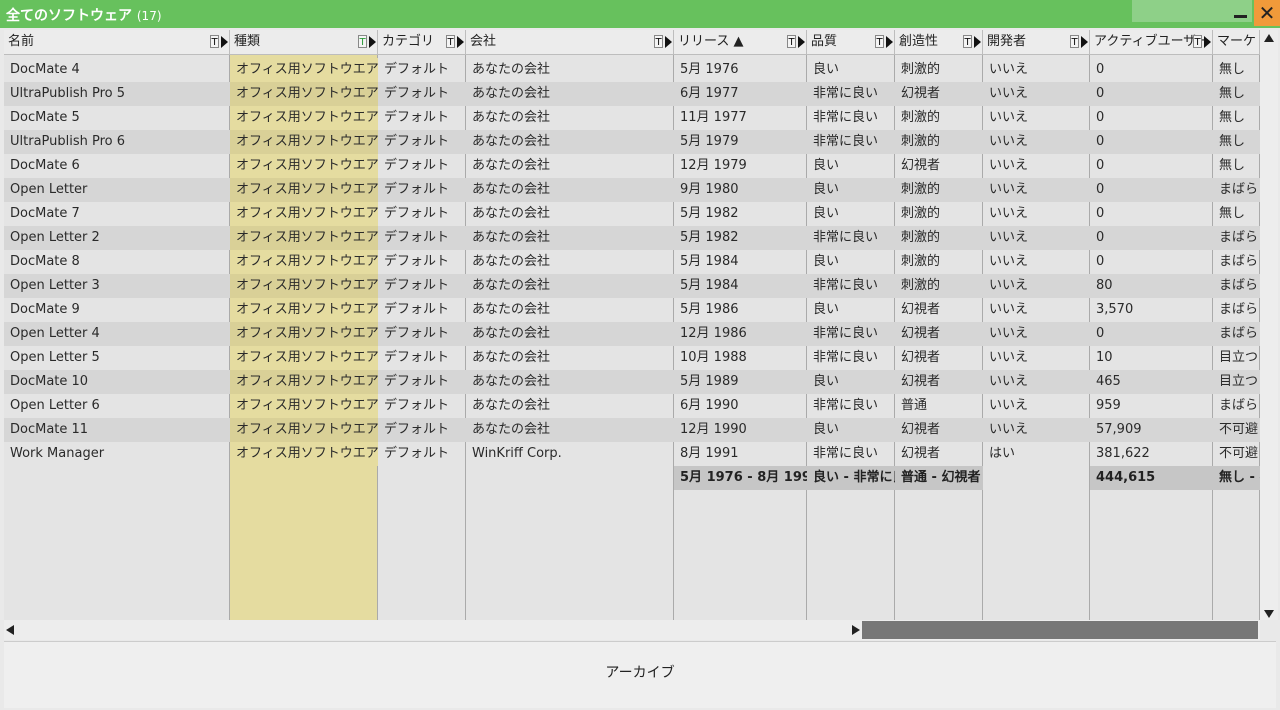 This screenshot has height=710, width=1280. I want to click on scroll-up-icon, so click(1269, 38).